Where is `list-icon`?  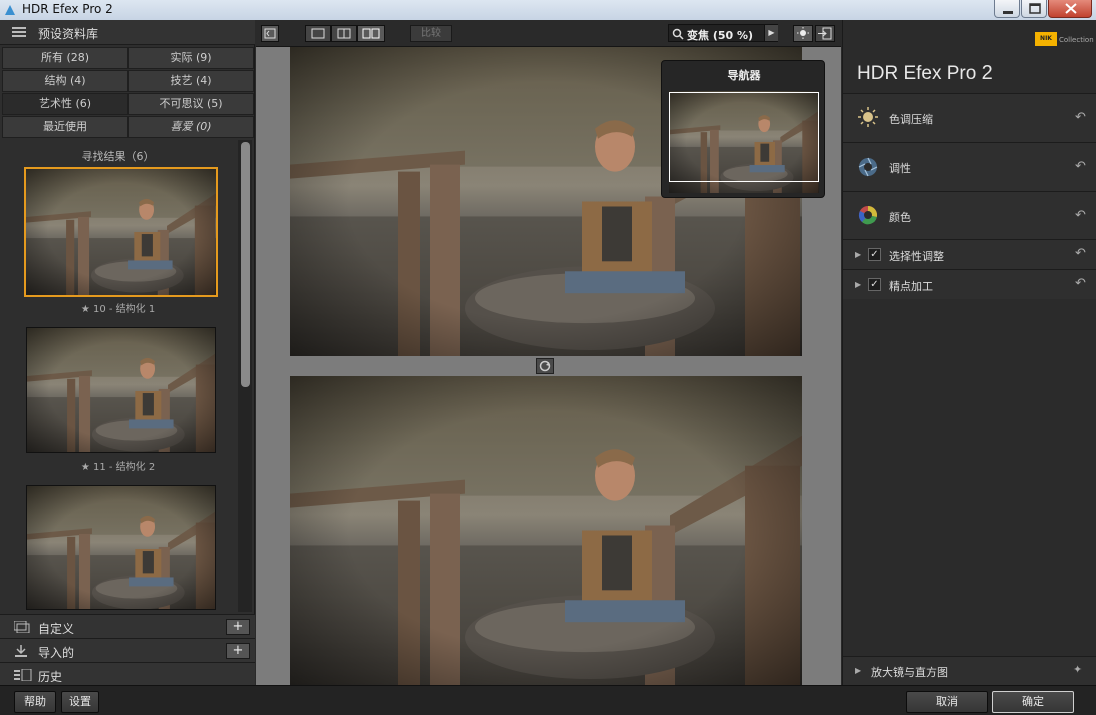
list-icon is located at coordinates (19, 32).